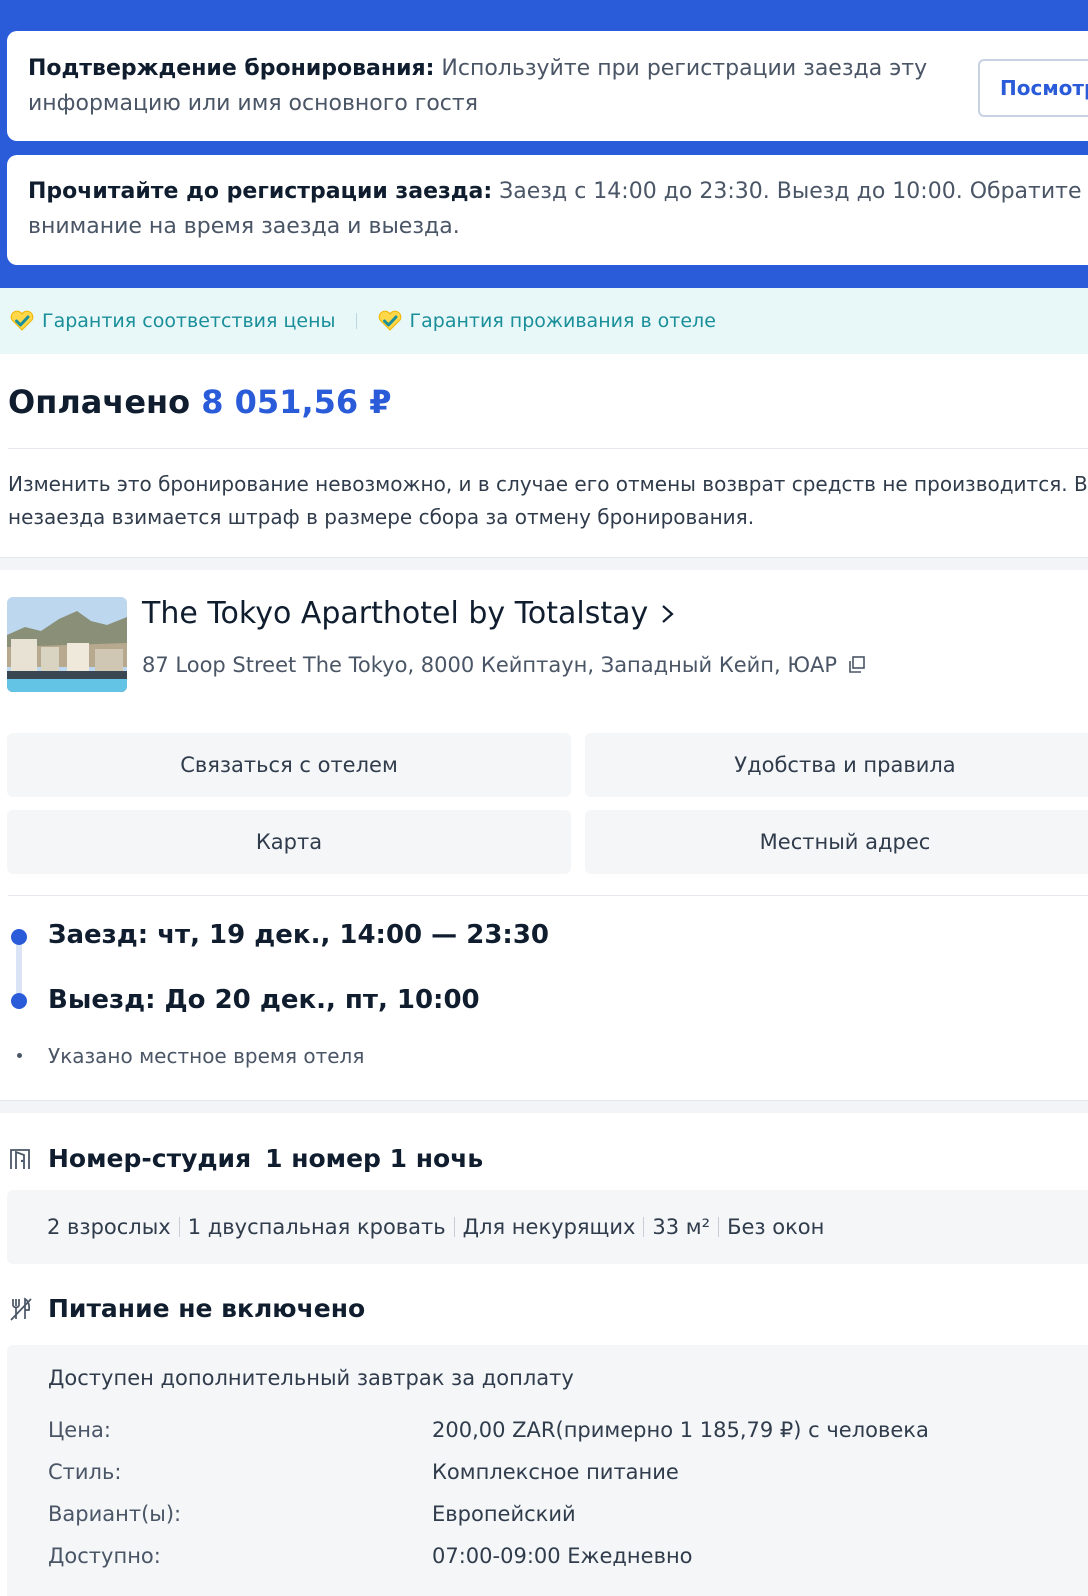  I want to click on checkout-time: Выезд: До 20 дек., пт, 10:00, so click(264, 1000).